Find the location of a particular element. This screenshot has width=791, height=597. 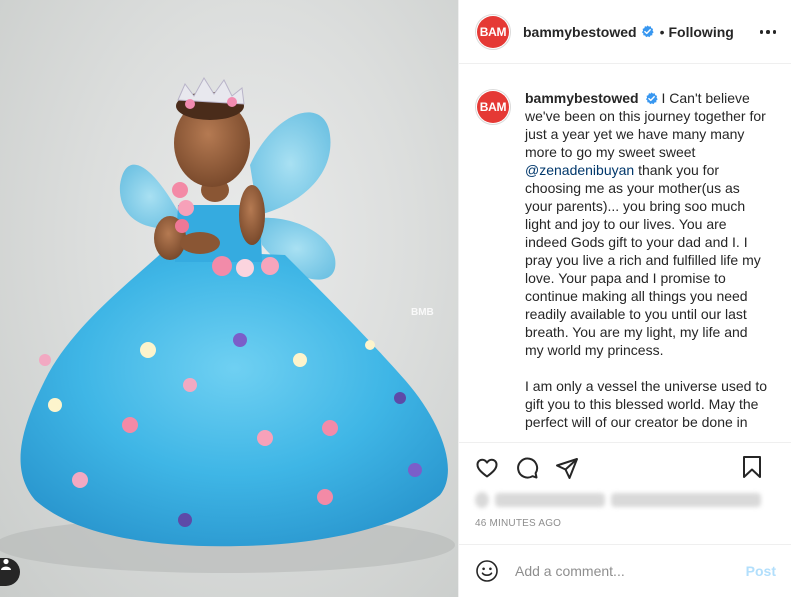

smiley-icon is located at coordinates (487, 571).